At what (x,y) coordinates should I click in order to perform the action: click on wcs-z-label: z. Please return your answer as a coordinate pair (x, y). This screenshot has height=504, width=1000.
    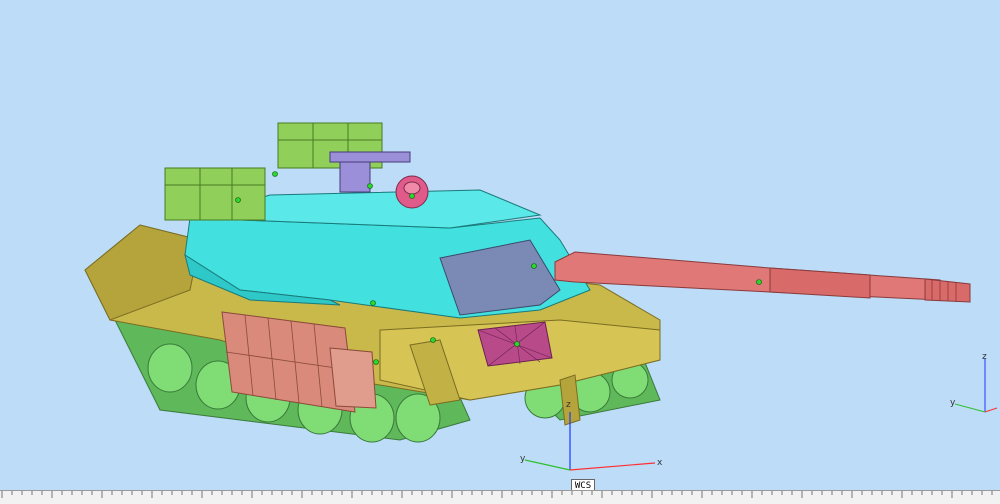
    Looking at the image, I should click on (568, 405).